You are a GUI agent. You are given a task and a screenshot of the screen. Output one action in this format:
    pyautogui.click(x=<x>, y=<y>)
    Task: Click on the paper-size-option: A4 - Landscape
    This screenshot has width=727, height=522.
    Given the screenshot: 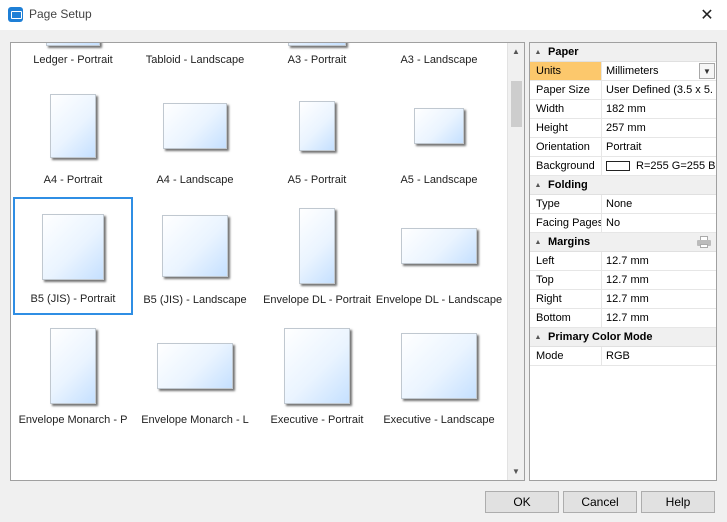 What is the action you would take?
    pyautogui.click(x=195, y=136)
    